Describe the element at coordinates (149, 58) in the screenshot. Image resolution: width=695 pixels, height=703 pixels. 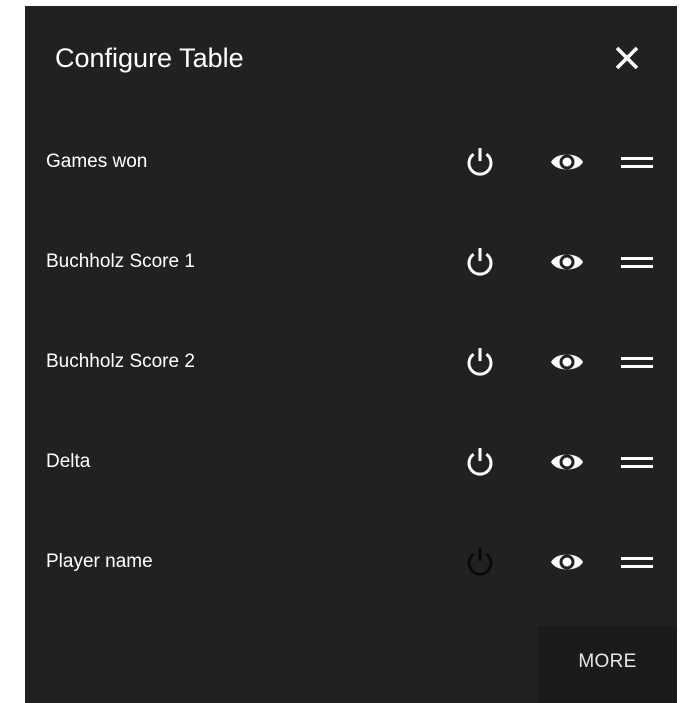
I see `dialog-title: Configure Table` at that location.